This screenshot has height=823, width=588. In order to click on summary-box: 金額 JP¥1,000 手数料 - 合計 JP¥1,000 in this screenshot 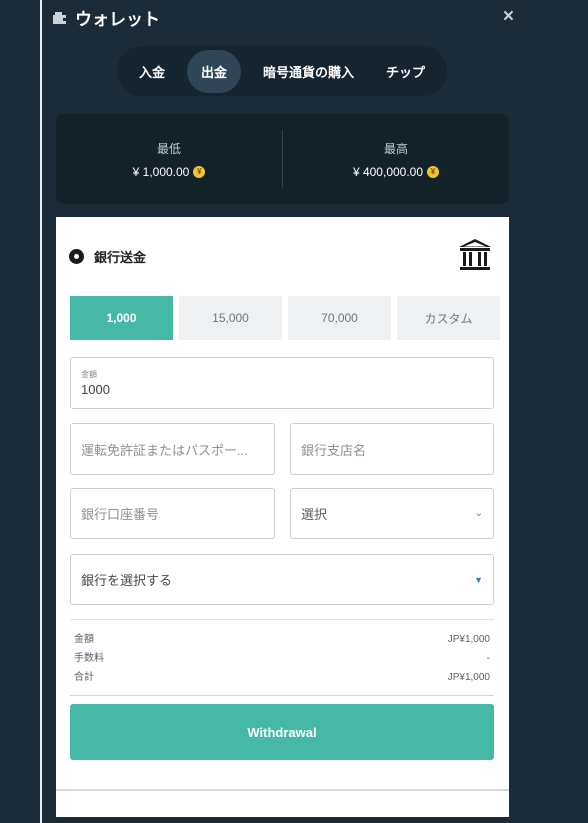, I will do `click(282, 657)`.